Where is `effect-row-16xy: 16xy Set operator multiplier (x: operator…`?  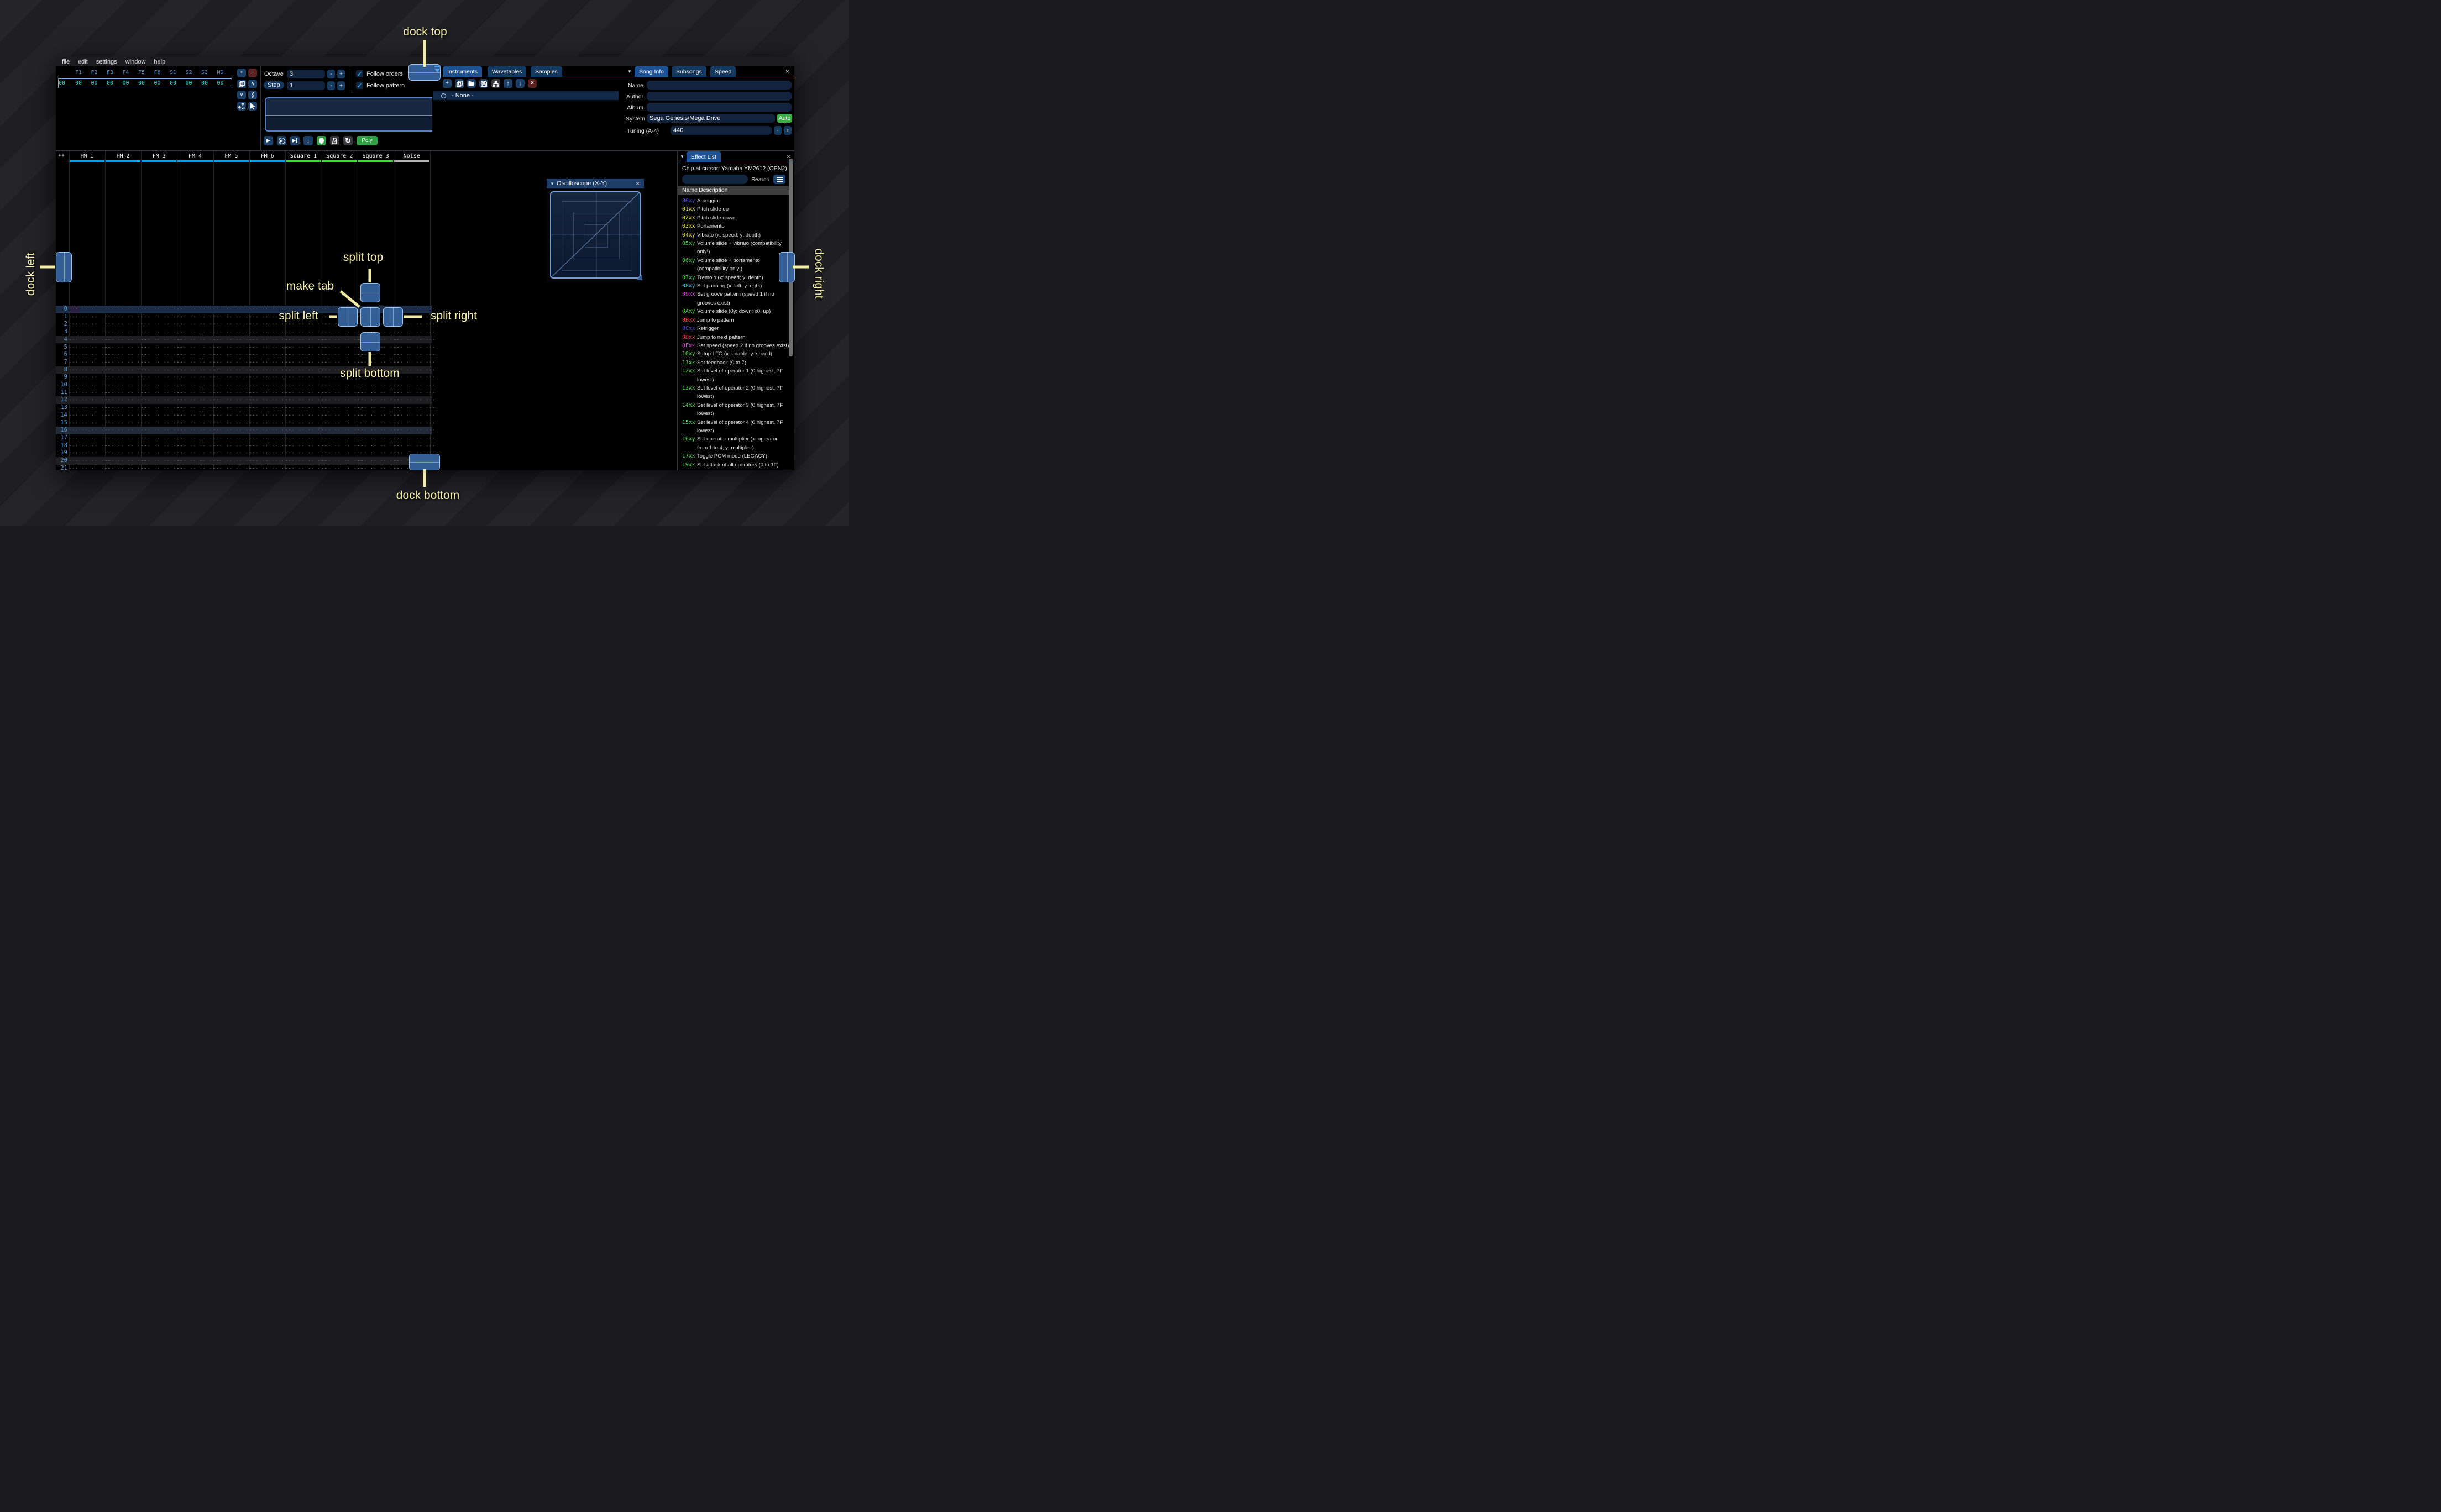
effect-row-16xy: 16xy Set operator multiplier (x: operator… is located at coordinates (736, 444).